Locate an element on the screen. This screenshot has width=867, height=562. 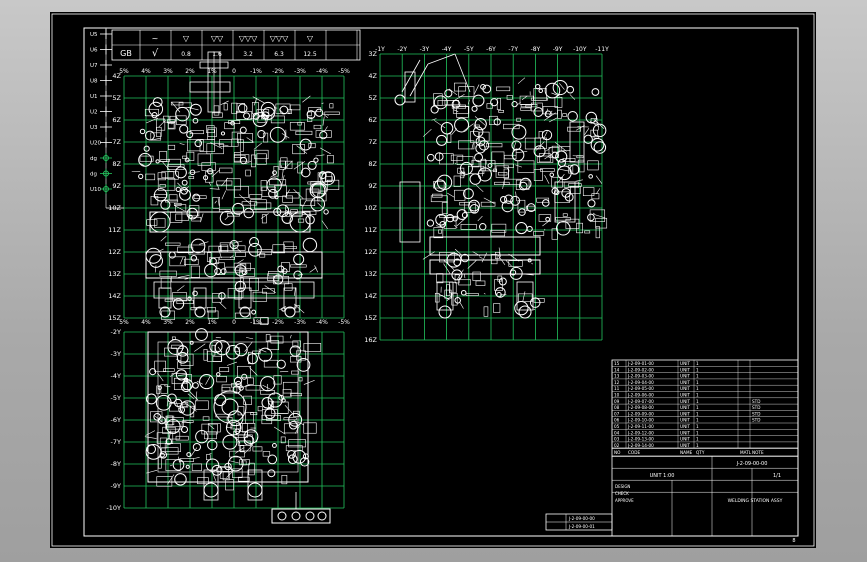
grid-x-label: -8Y is located at coordinates (536, 49).